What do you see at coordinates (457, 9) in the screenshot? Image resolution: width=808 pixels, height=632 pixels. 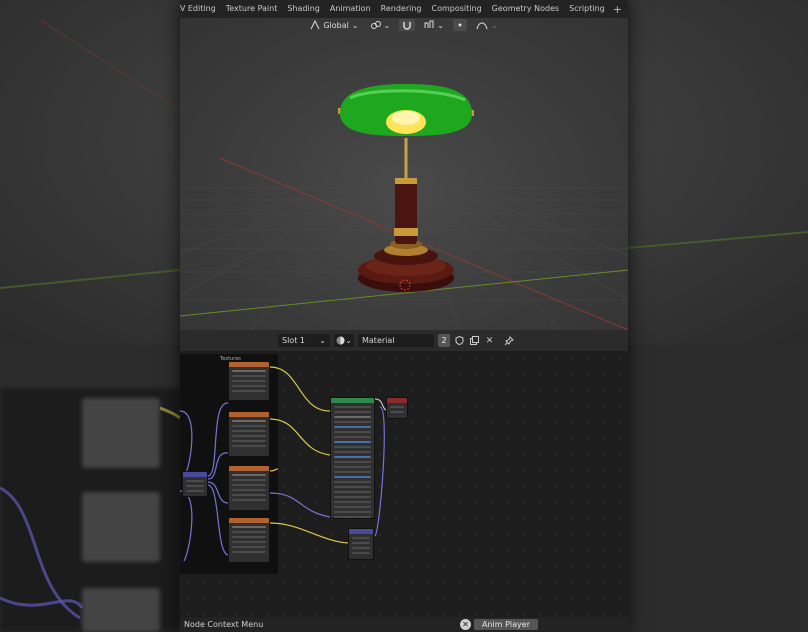 I see `tab-compositing: Compositing` at bounding box center [457, 9].